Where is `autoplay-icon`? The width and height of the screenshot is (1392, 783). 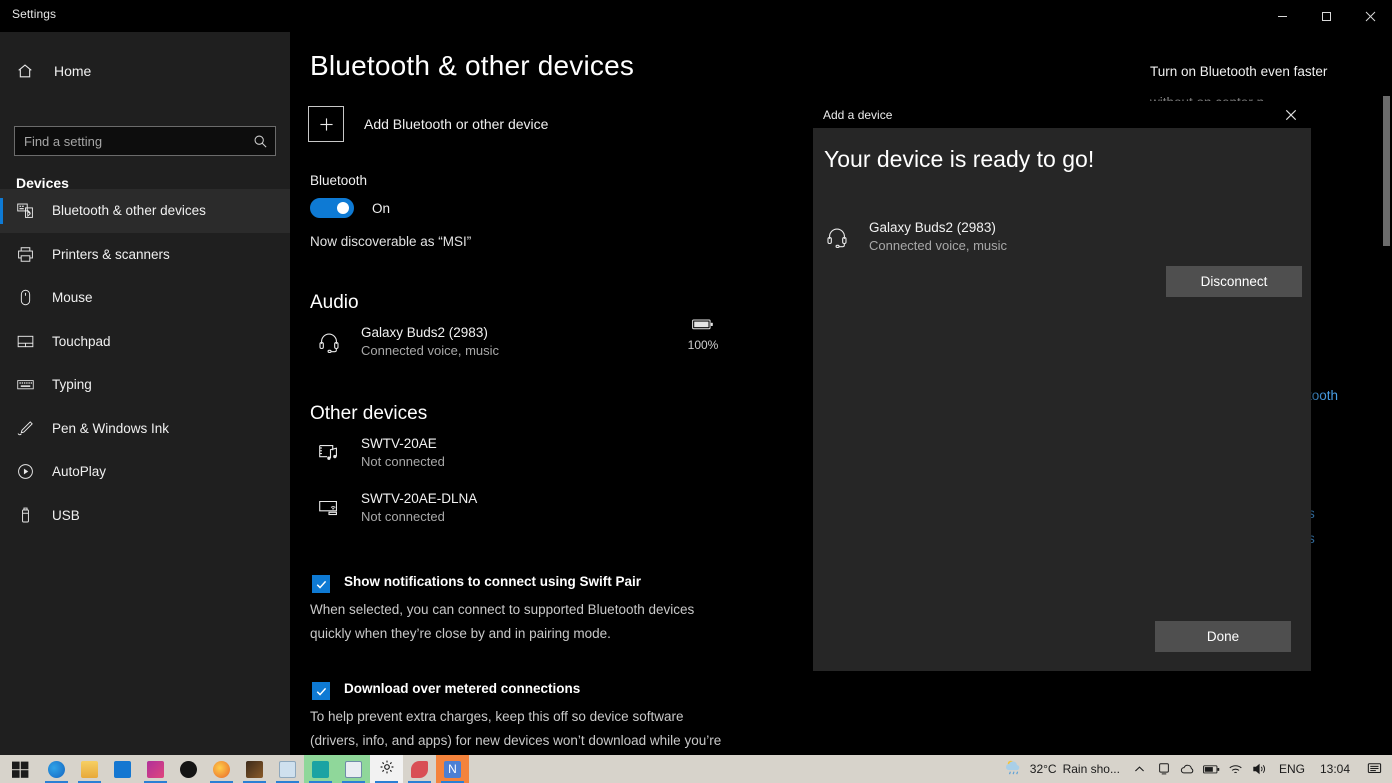 autoplay-icon is located at coordinates (25, 472).